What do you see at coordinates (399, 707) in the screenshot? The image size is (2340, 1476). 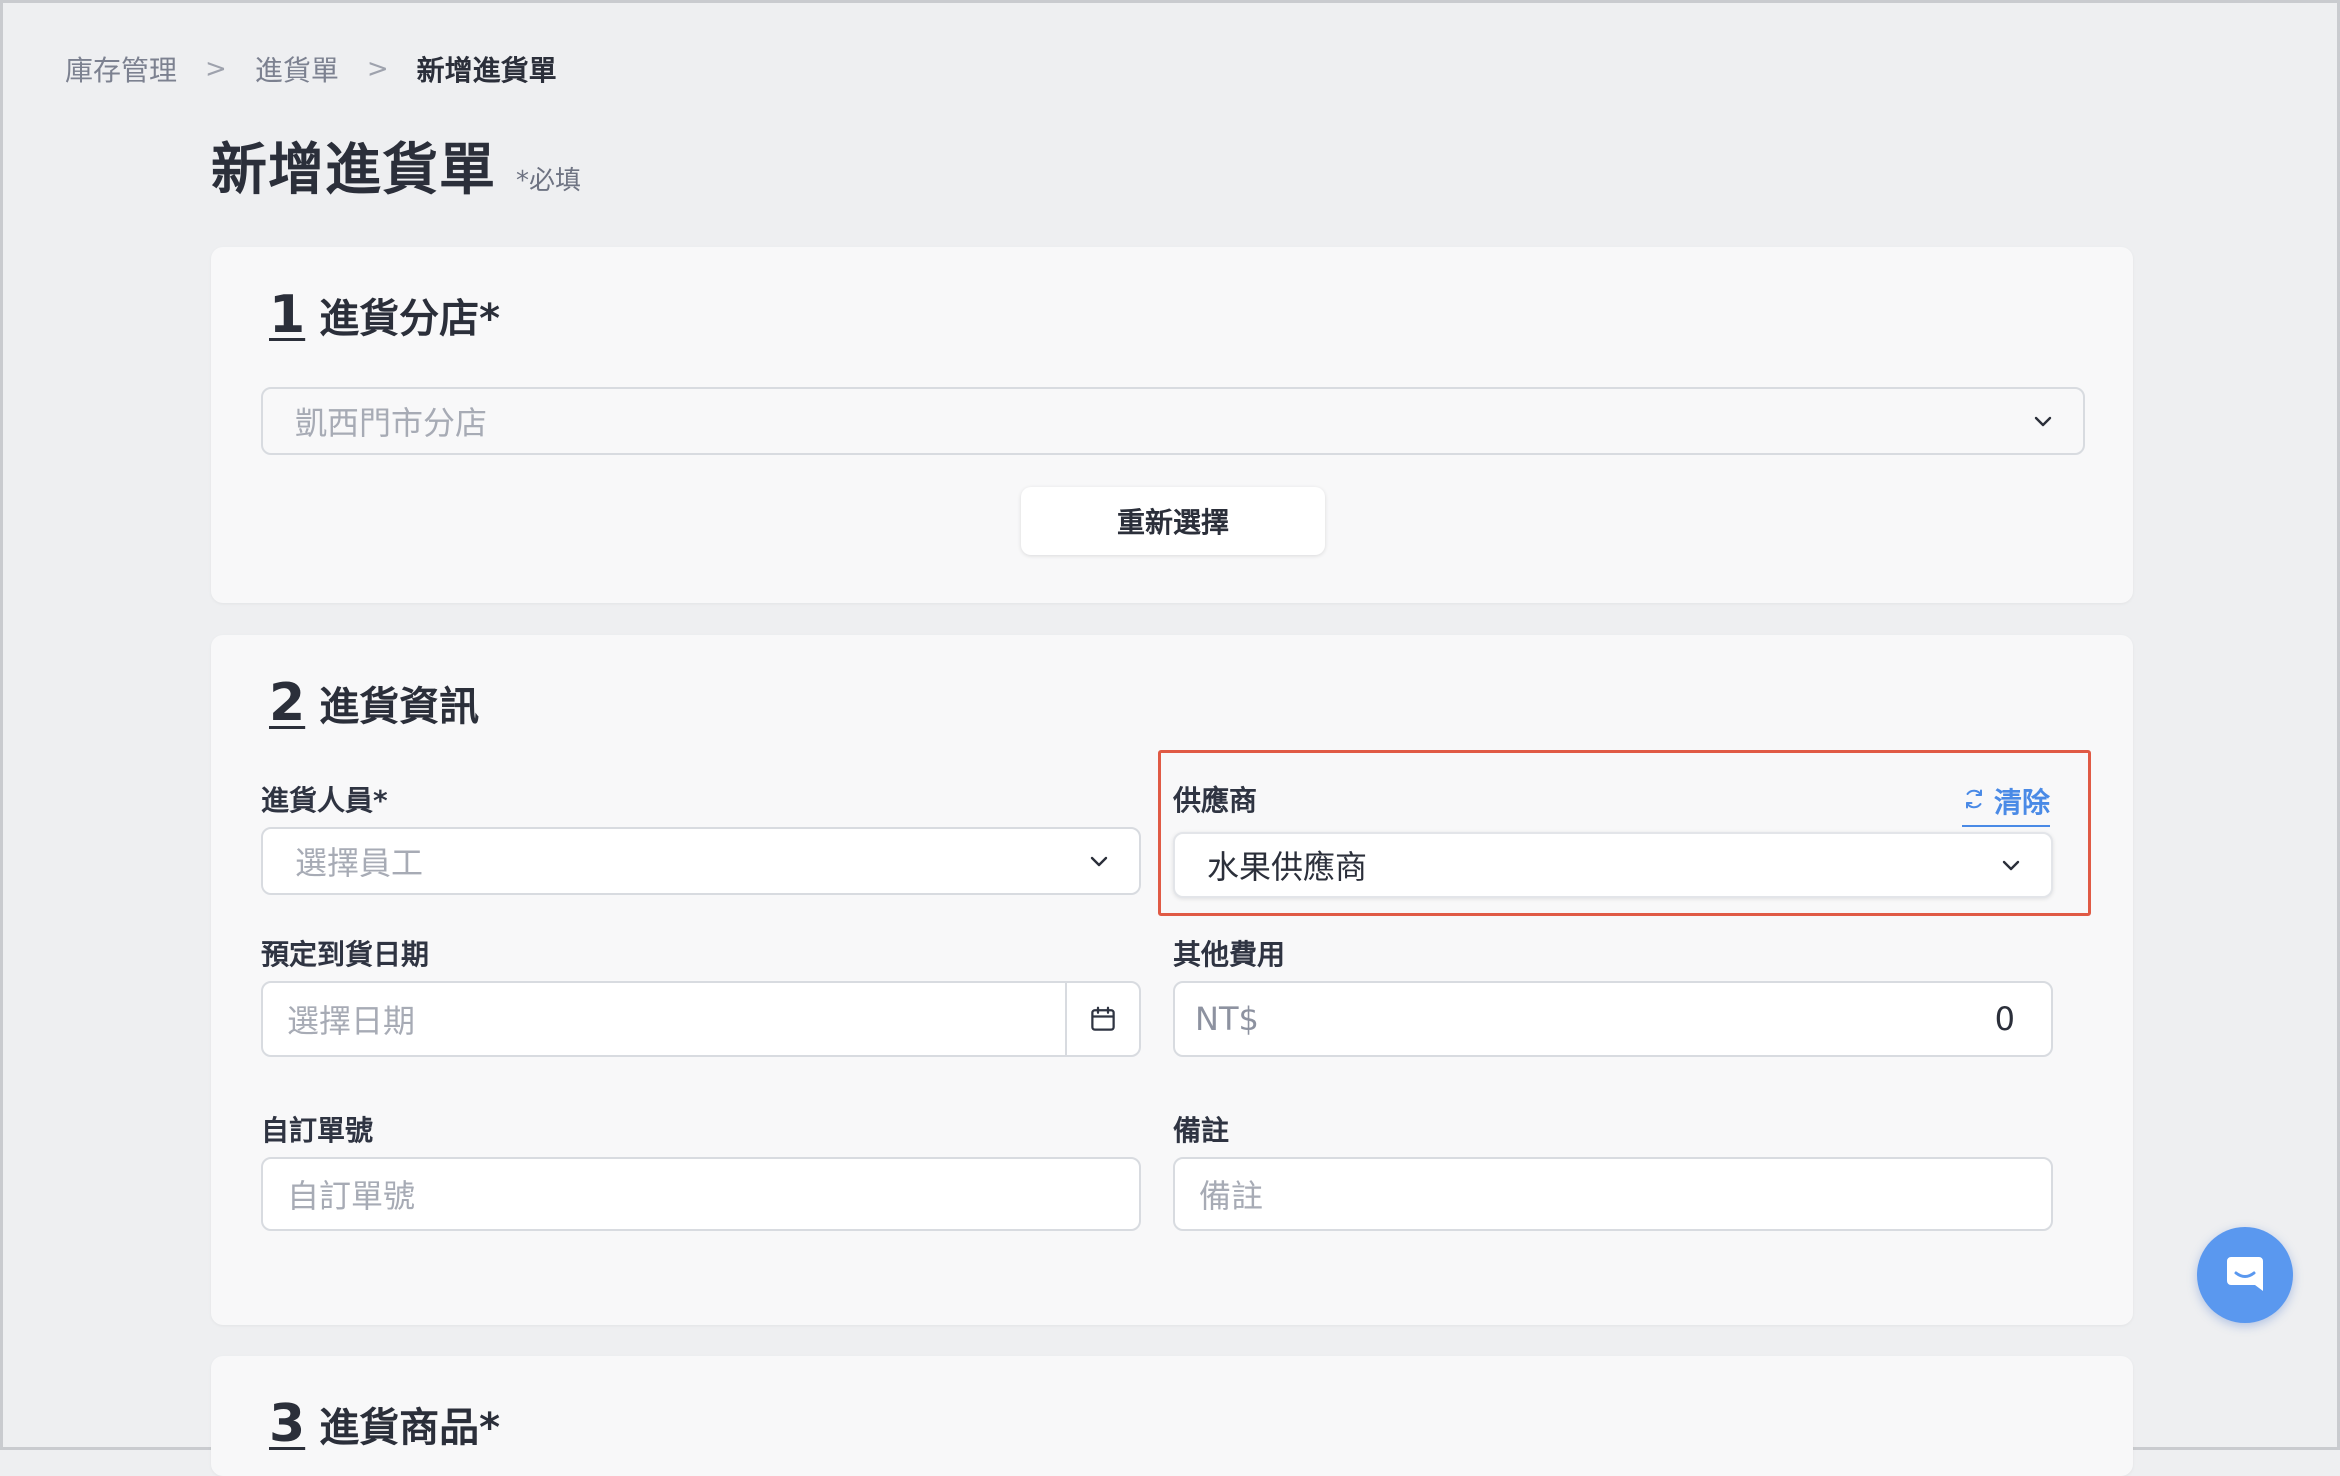 I see `section-title-text: 進貨資訊` at bounding box center [399, 707].